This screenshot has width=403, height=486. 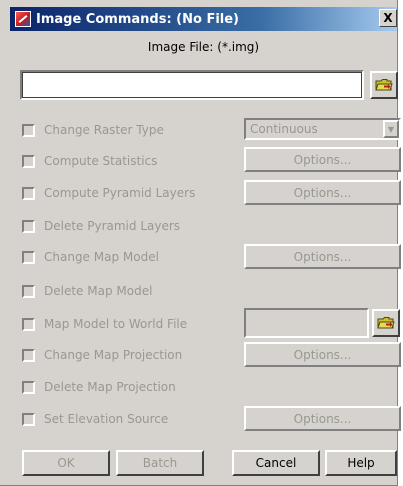 What do you see at coordinates (388, 18) in the screenshot?
I see `close-button: X` at bounding box center [388, 18].